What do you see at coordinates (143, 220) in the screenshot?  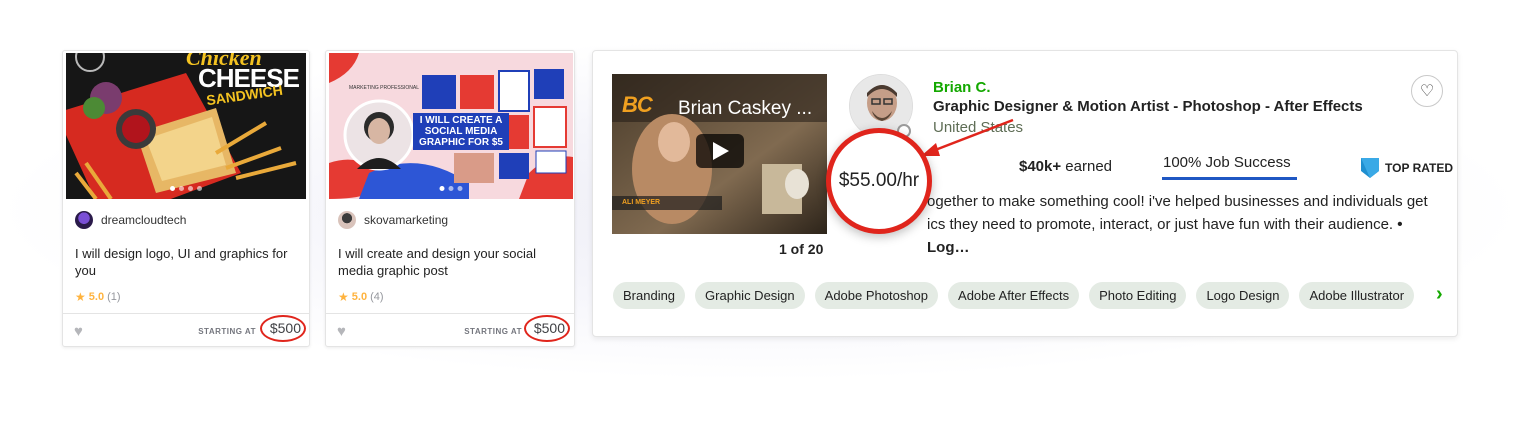 I see `seller-name: dreamcloudtech` at bounding box center [143, 220].